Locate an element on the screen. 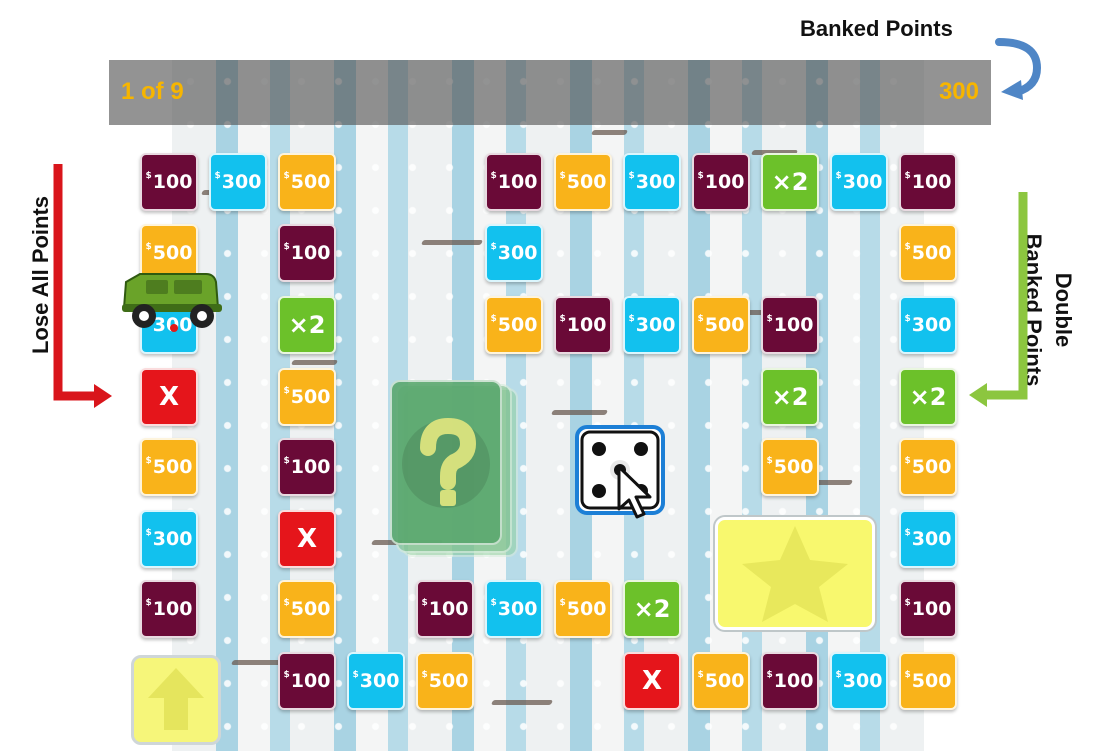 The image size is (1099, 751). dice-button is located at coordinates (620, 472).